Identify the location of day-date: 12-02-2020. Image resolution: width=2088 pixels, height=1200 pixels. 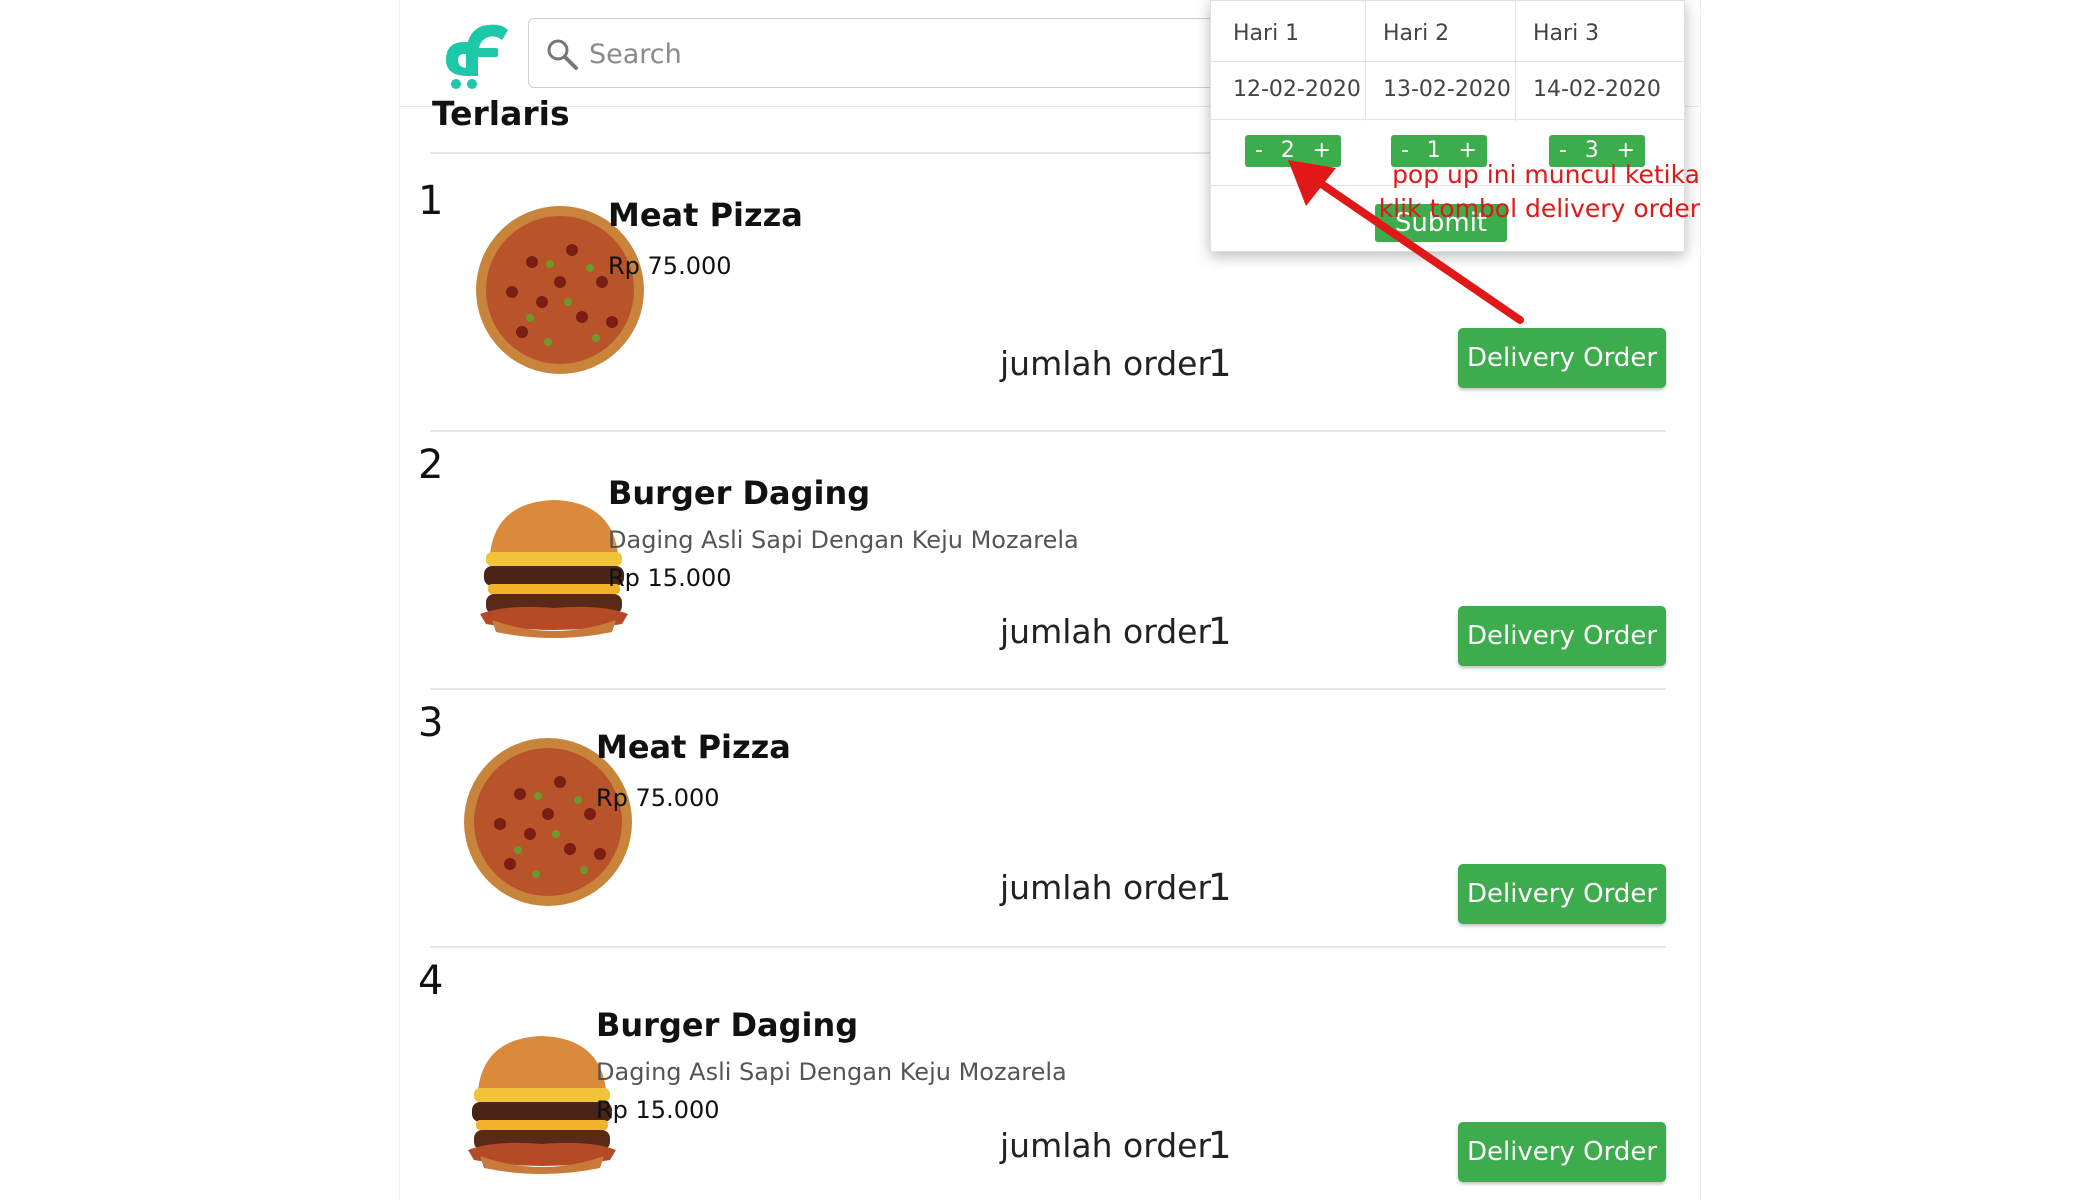
(1297, 89).